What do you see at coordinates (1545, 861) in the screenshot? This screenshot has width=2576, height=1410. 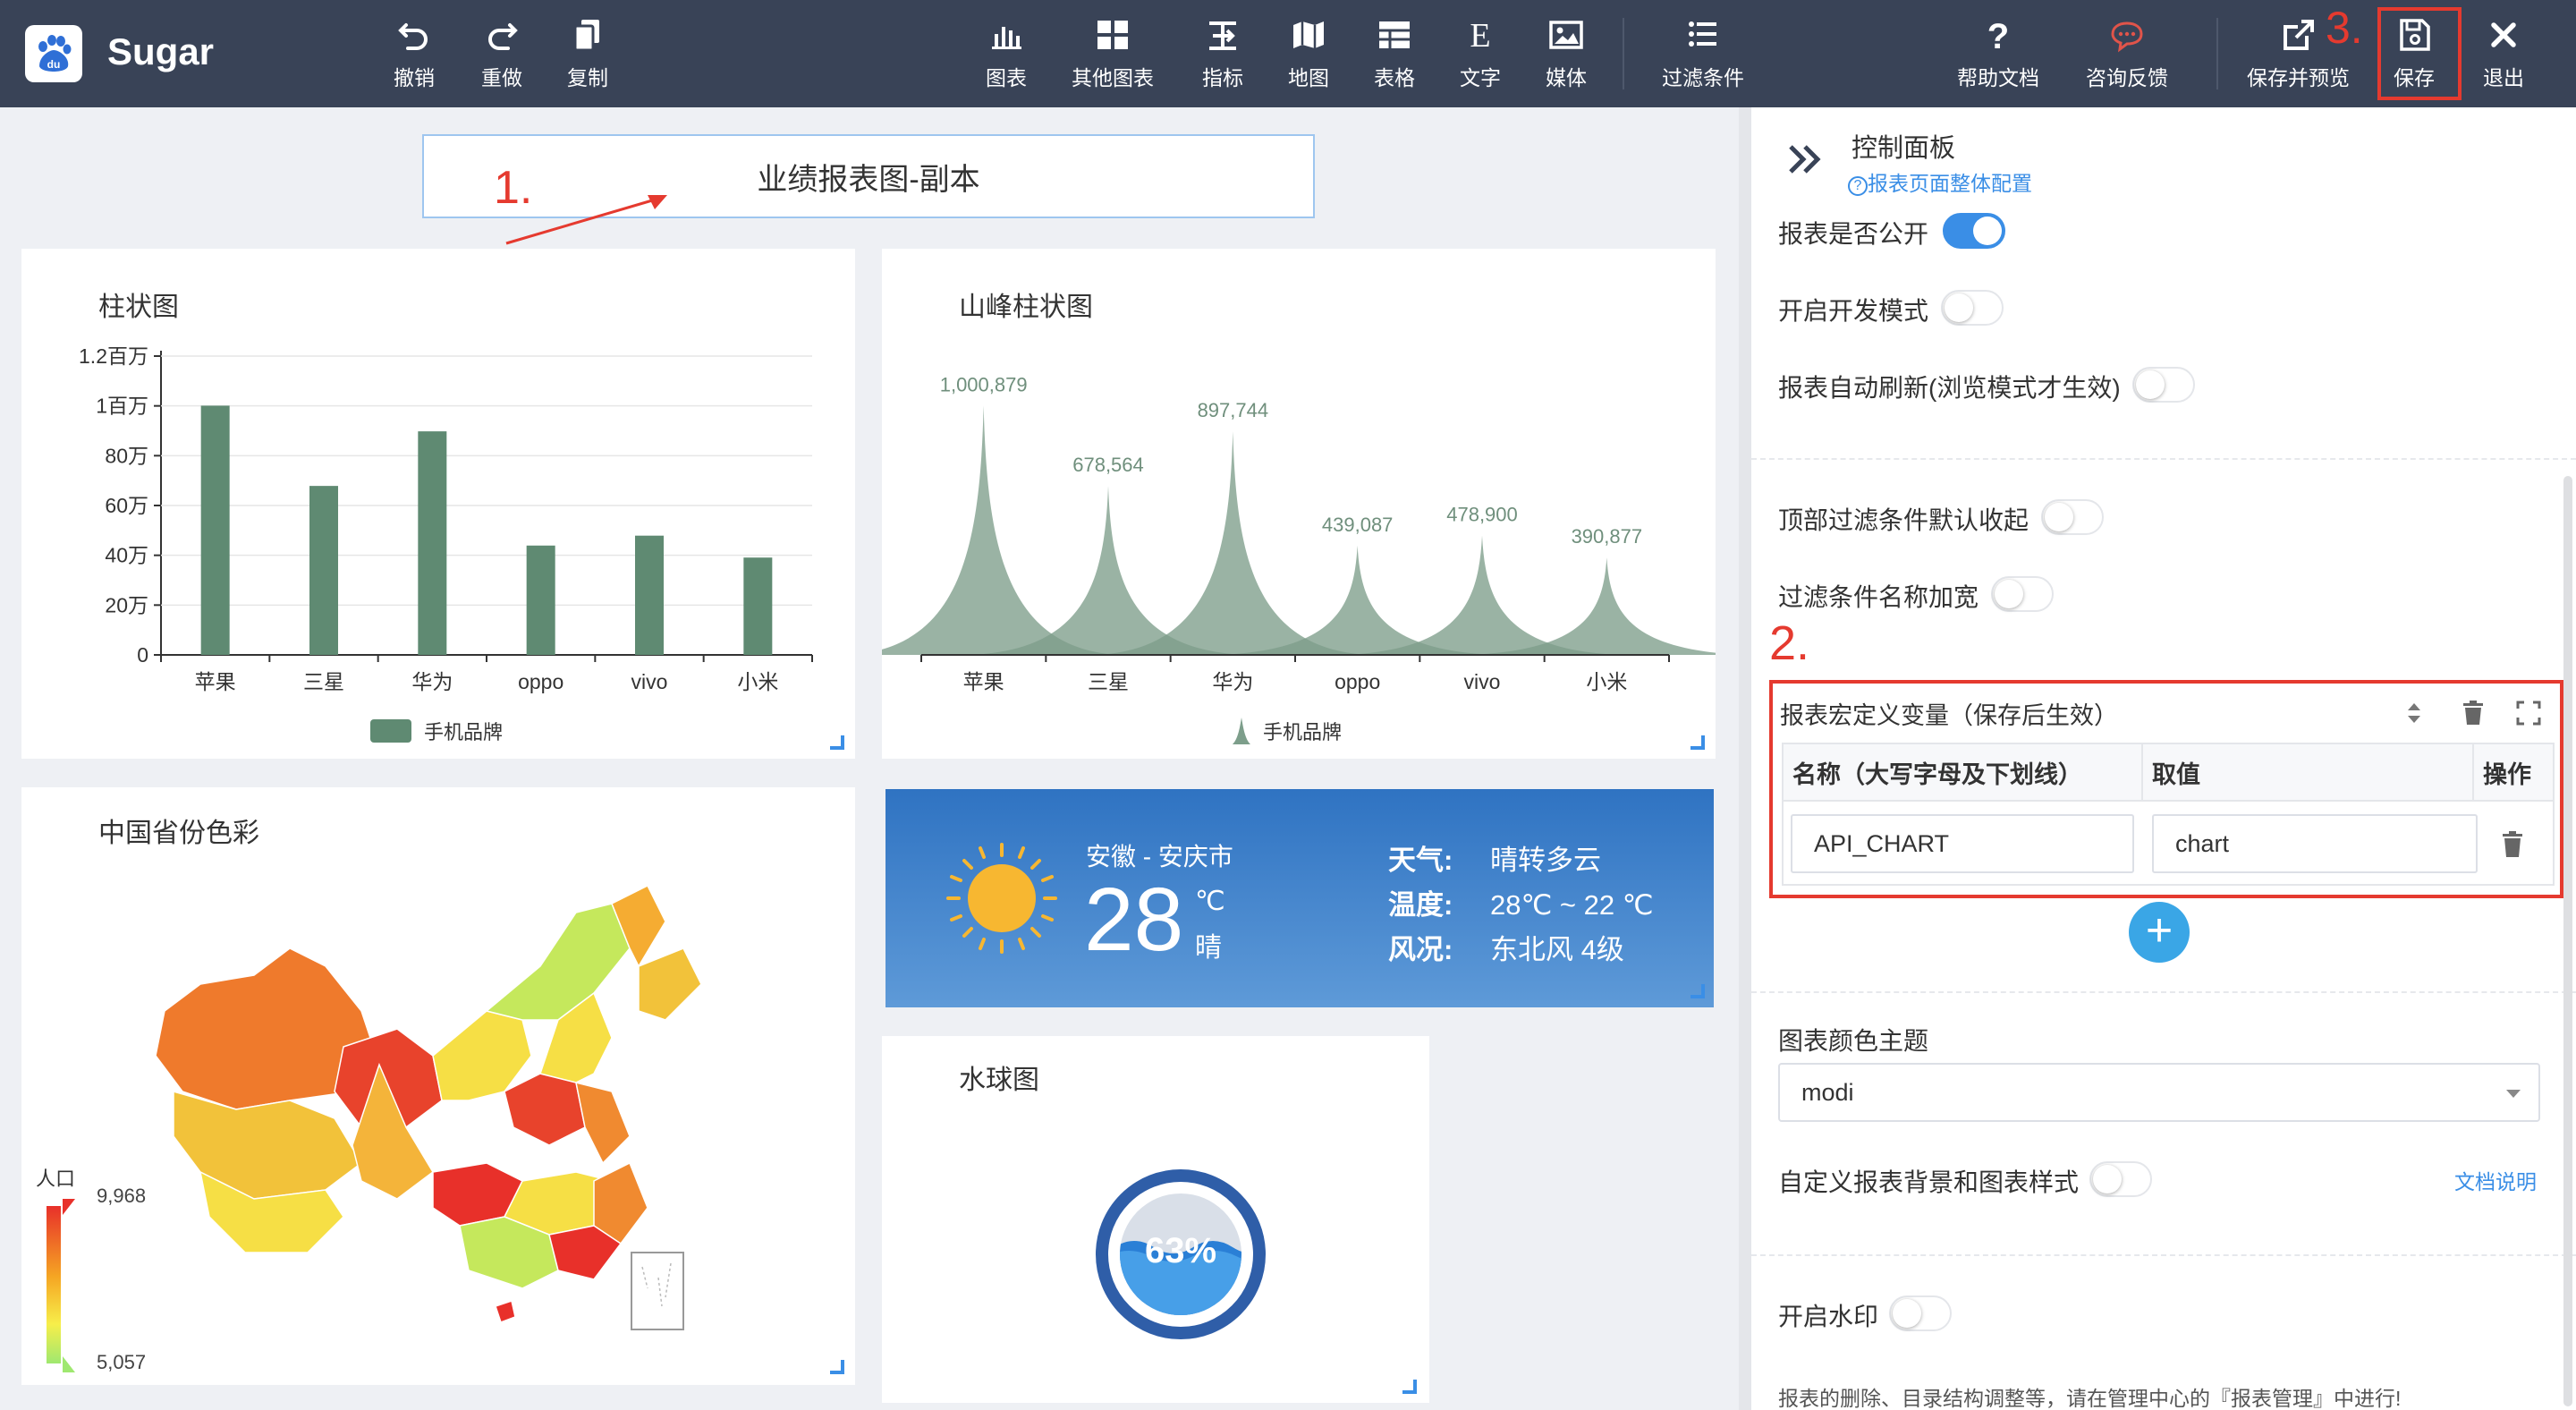 I see `weather-row-value: 晴转多云` at bounding box center [1545, 861].